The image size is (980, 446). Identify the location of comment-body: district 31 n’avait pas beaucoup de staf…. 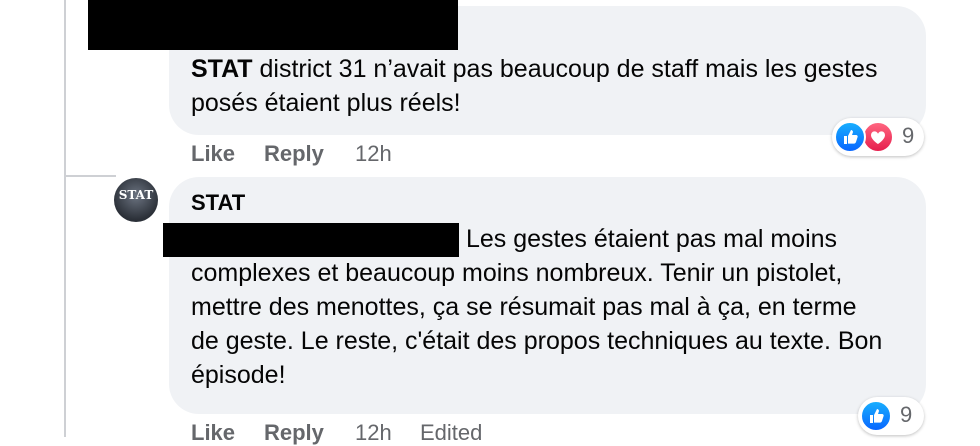
(534, 86).